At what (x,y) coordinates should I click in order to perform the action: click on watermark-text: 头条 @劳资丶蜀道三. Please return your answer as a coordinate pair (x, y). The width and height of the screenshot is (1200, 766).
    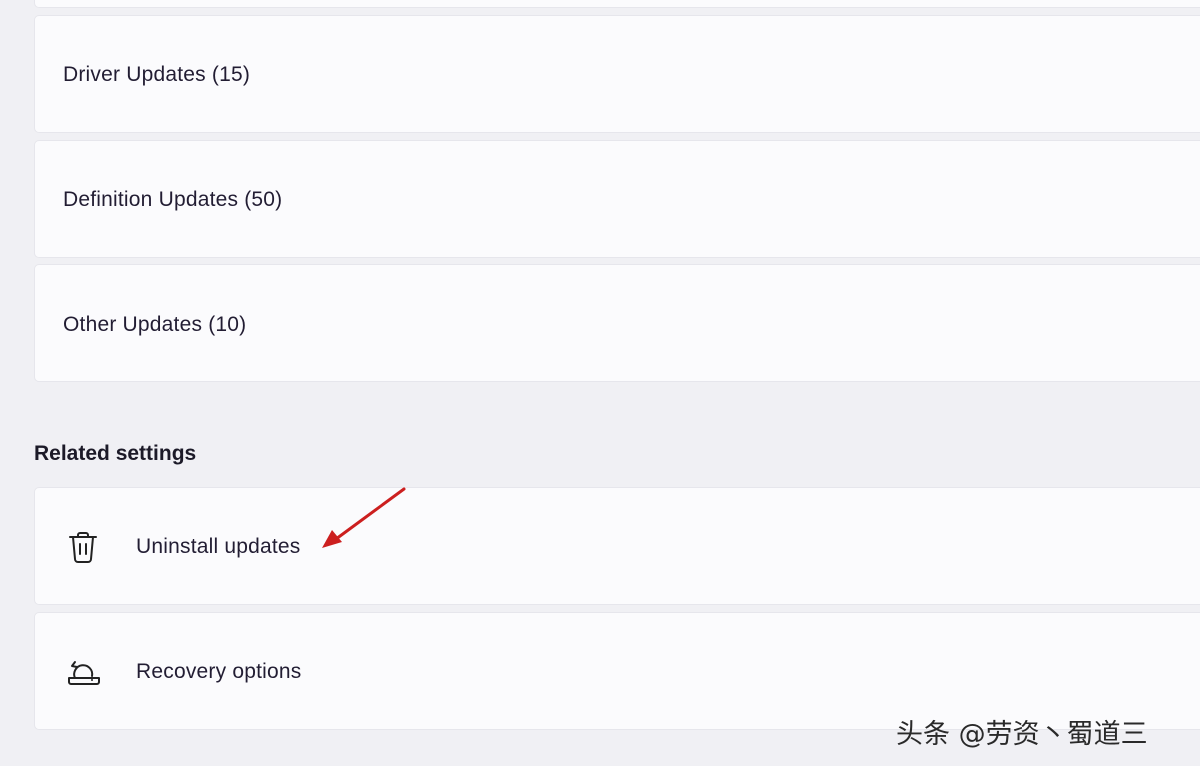
    Looking at the image, I should click on (1022, 734).